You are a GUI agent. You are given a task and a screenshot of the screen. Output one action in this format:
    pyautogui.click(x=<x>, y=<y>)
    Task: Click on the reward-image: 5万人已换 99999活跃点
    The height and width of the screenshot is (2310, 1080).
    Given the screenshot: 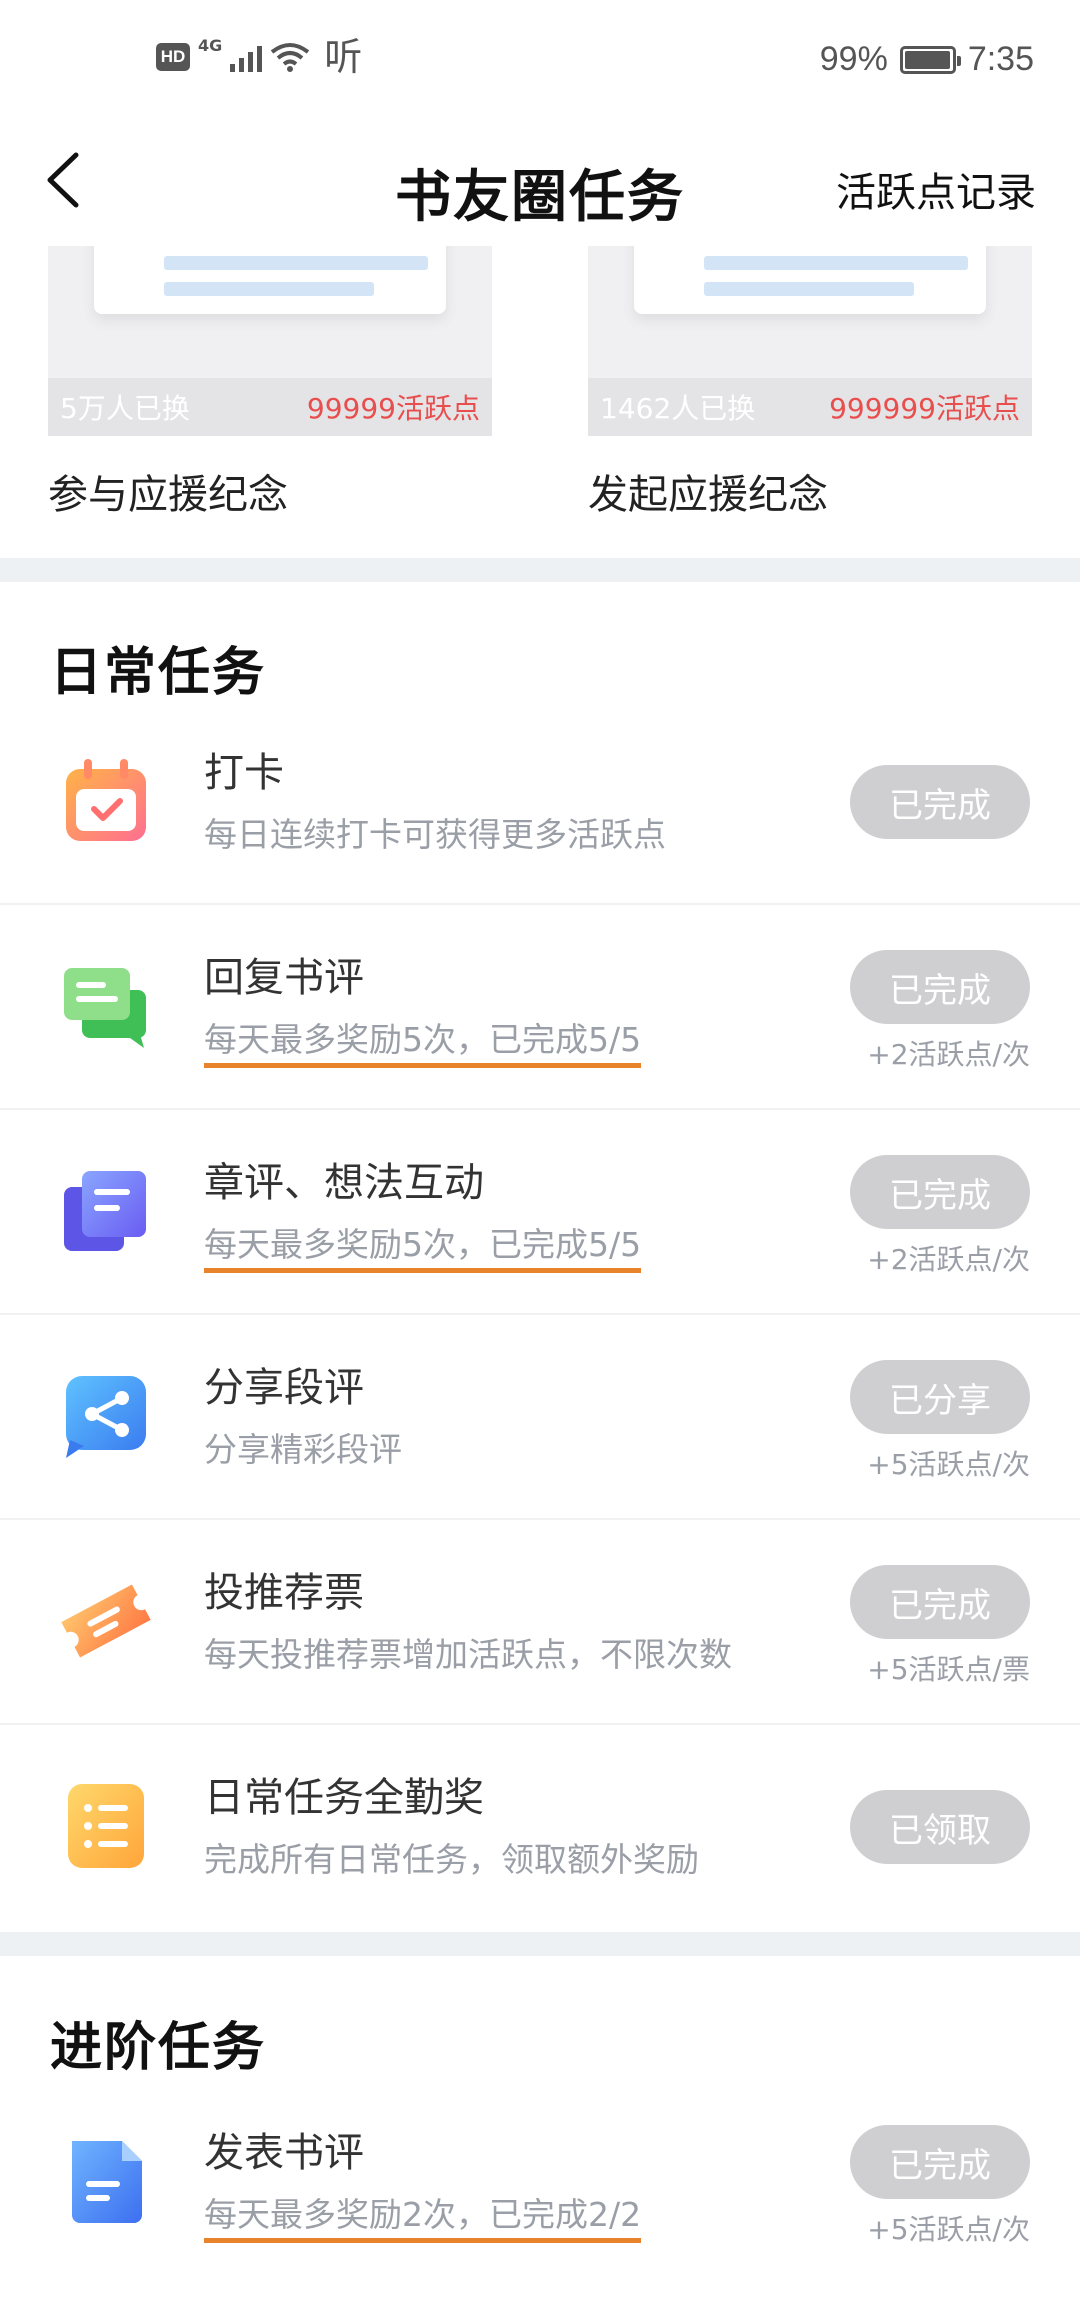 What is the action you would take?
    pyautogui.click(x=270, y=341)
    